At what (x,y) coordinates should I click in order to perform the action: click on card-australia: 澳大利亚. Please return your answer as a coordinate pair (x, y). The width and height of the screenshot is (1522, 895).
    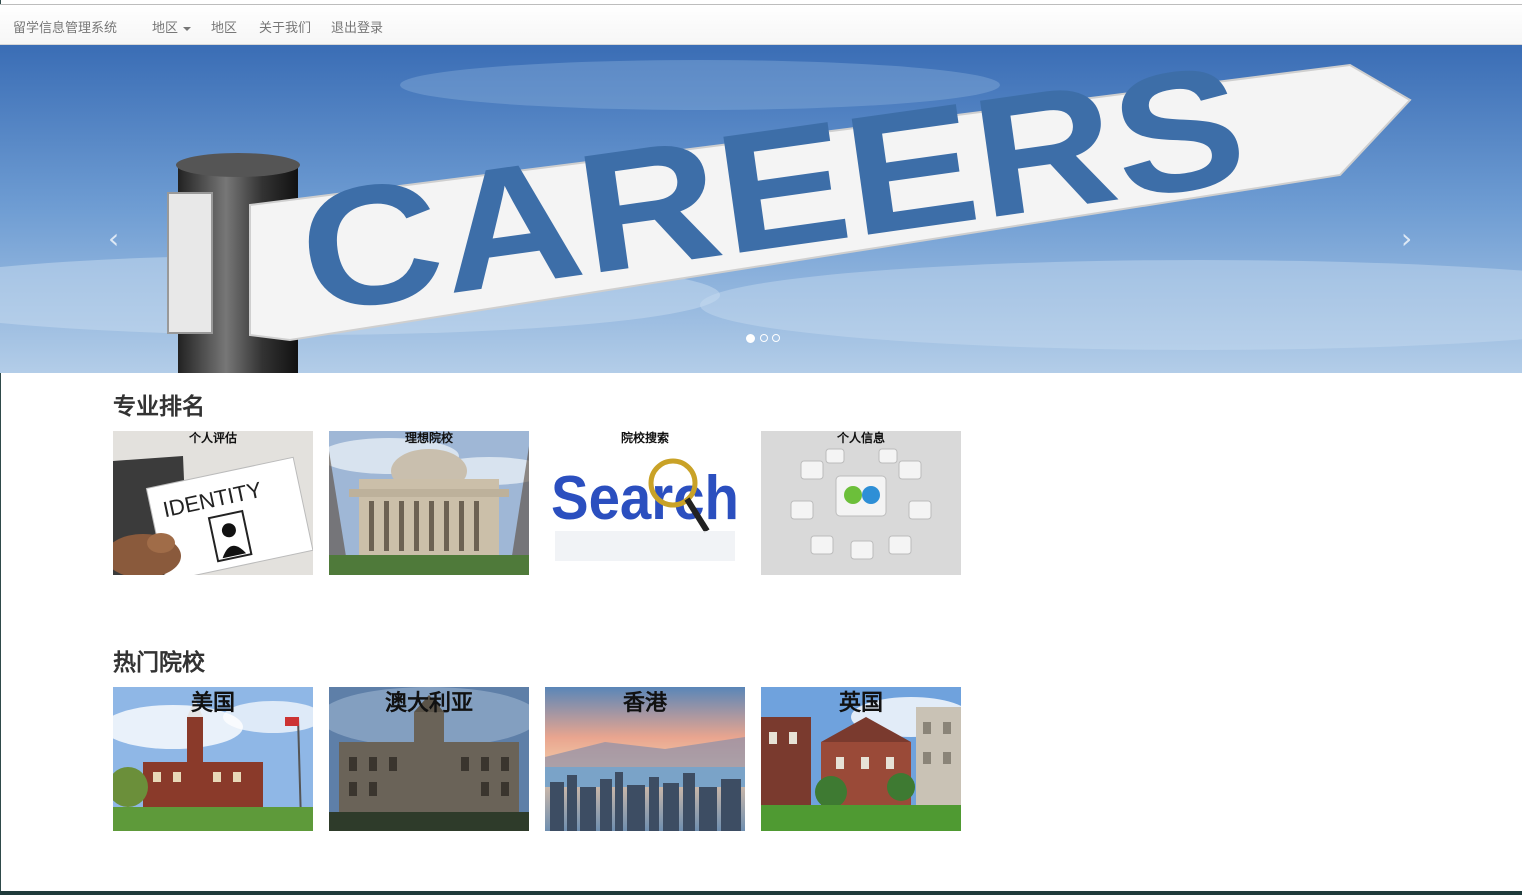
    Looking at the image, I should click on (429, 759).